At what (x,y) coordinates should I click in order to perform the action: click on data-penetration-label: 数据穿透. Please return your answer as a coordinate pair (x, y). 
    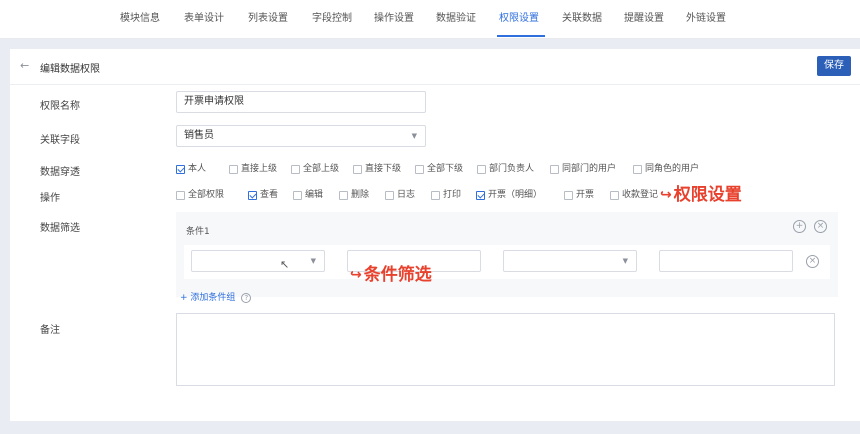
    Looking at the image, I should click on (60, 172).